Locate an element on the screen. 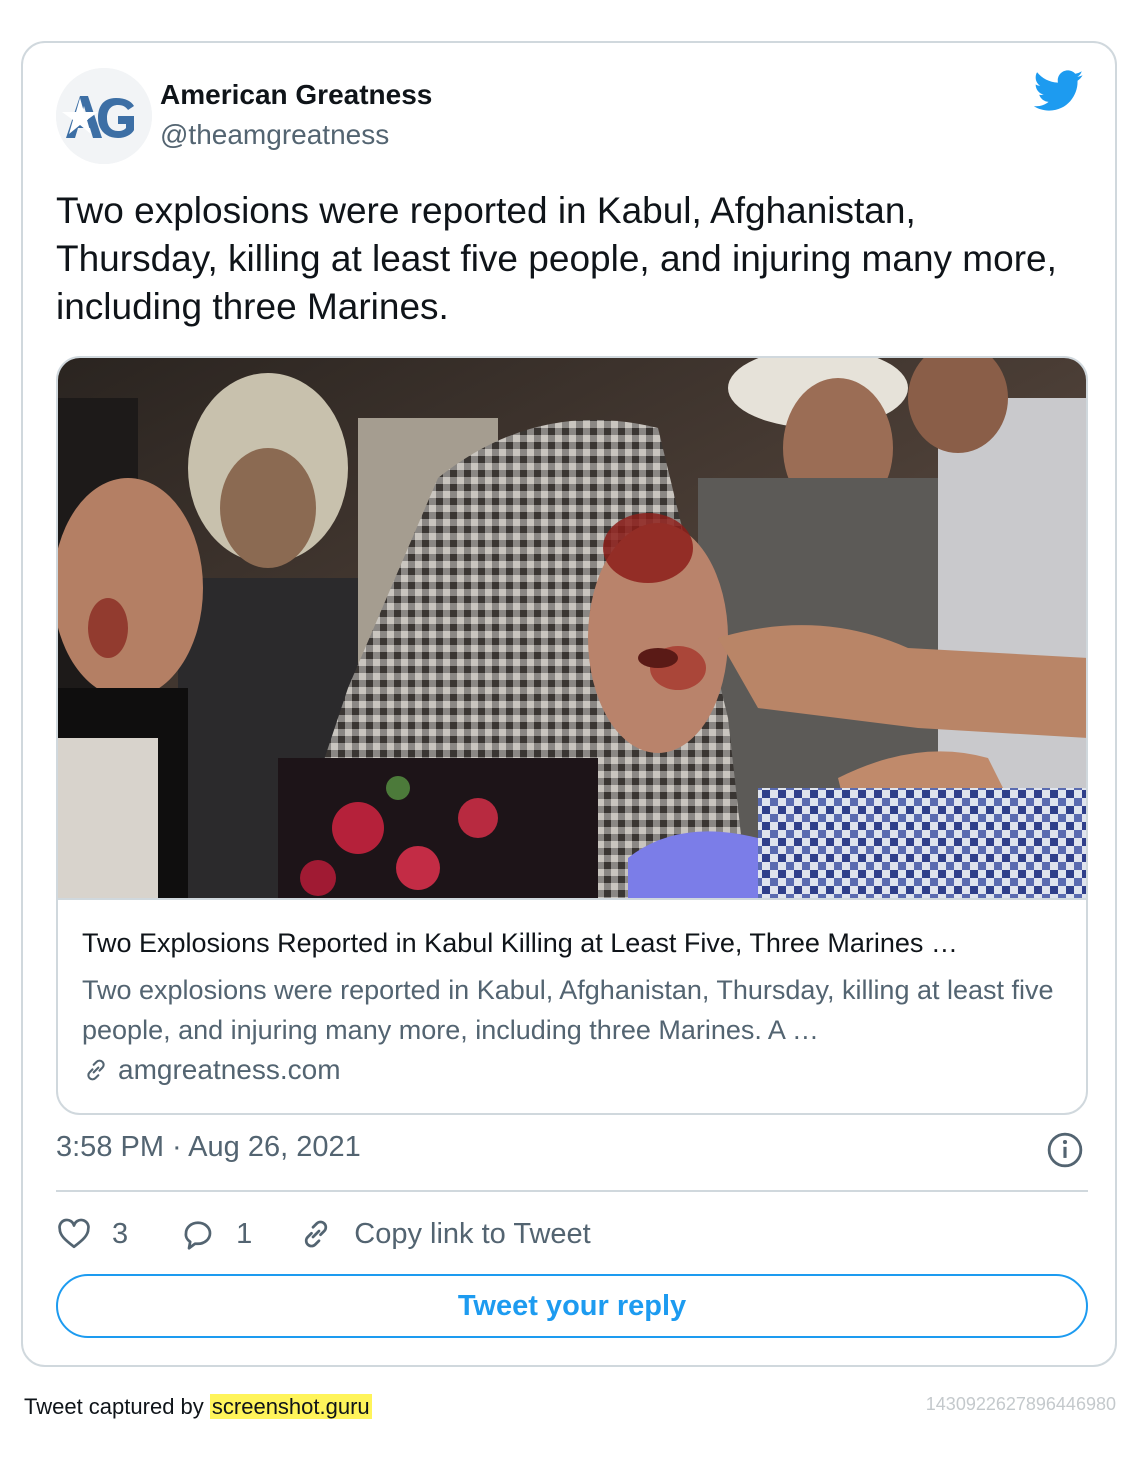 The width and height of the screenshot is (1140, 1462). tweet-your-reply-button: Tweet your reply is located at coordinates (572, 1306).